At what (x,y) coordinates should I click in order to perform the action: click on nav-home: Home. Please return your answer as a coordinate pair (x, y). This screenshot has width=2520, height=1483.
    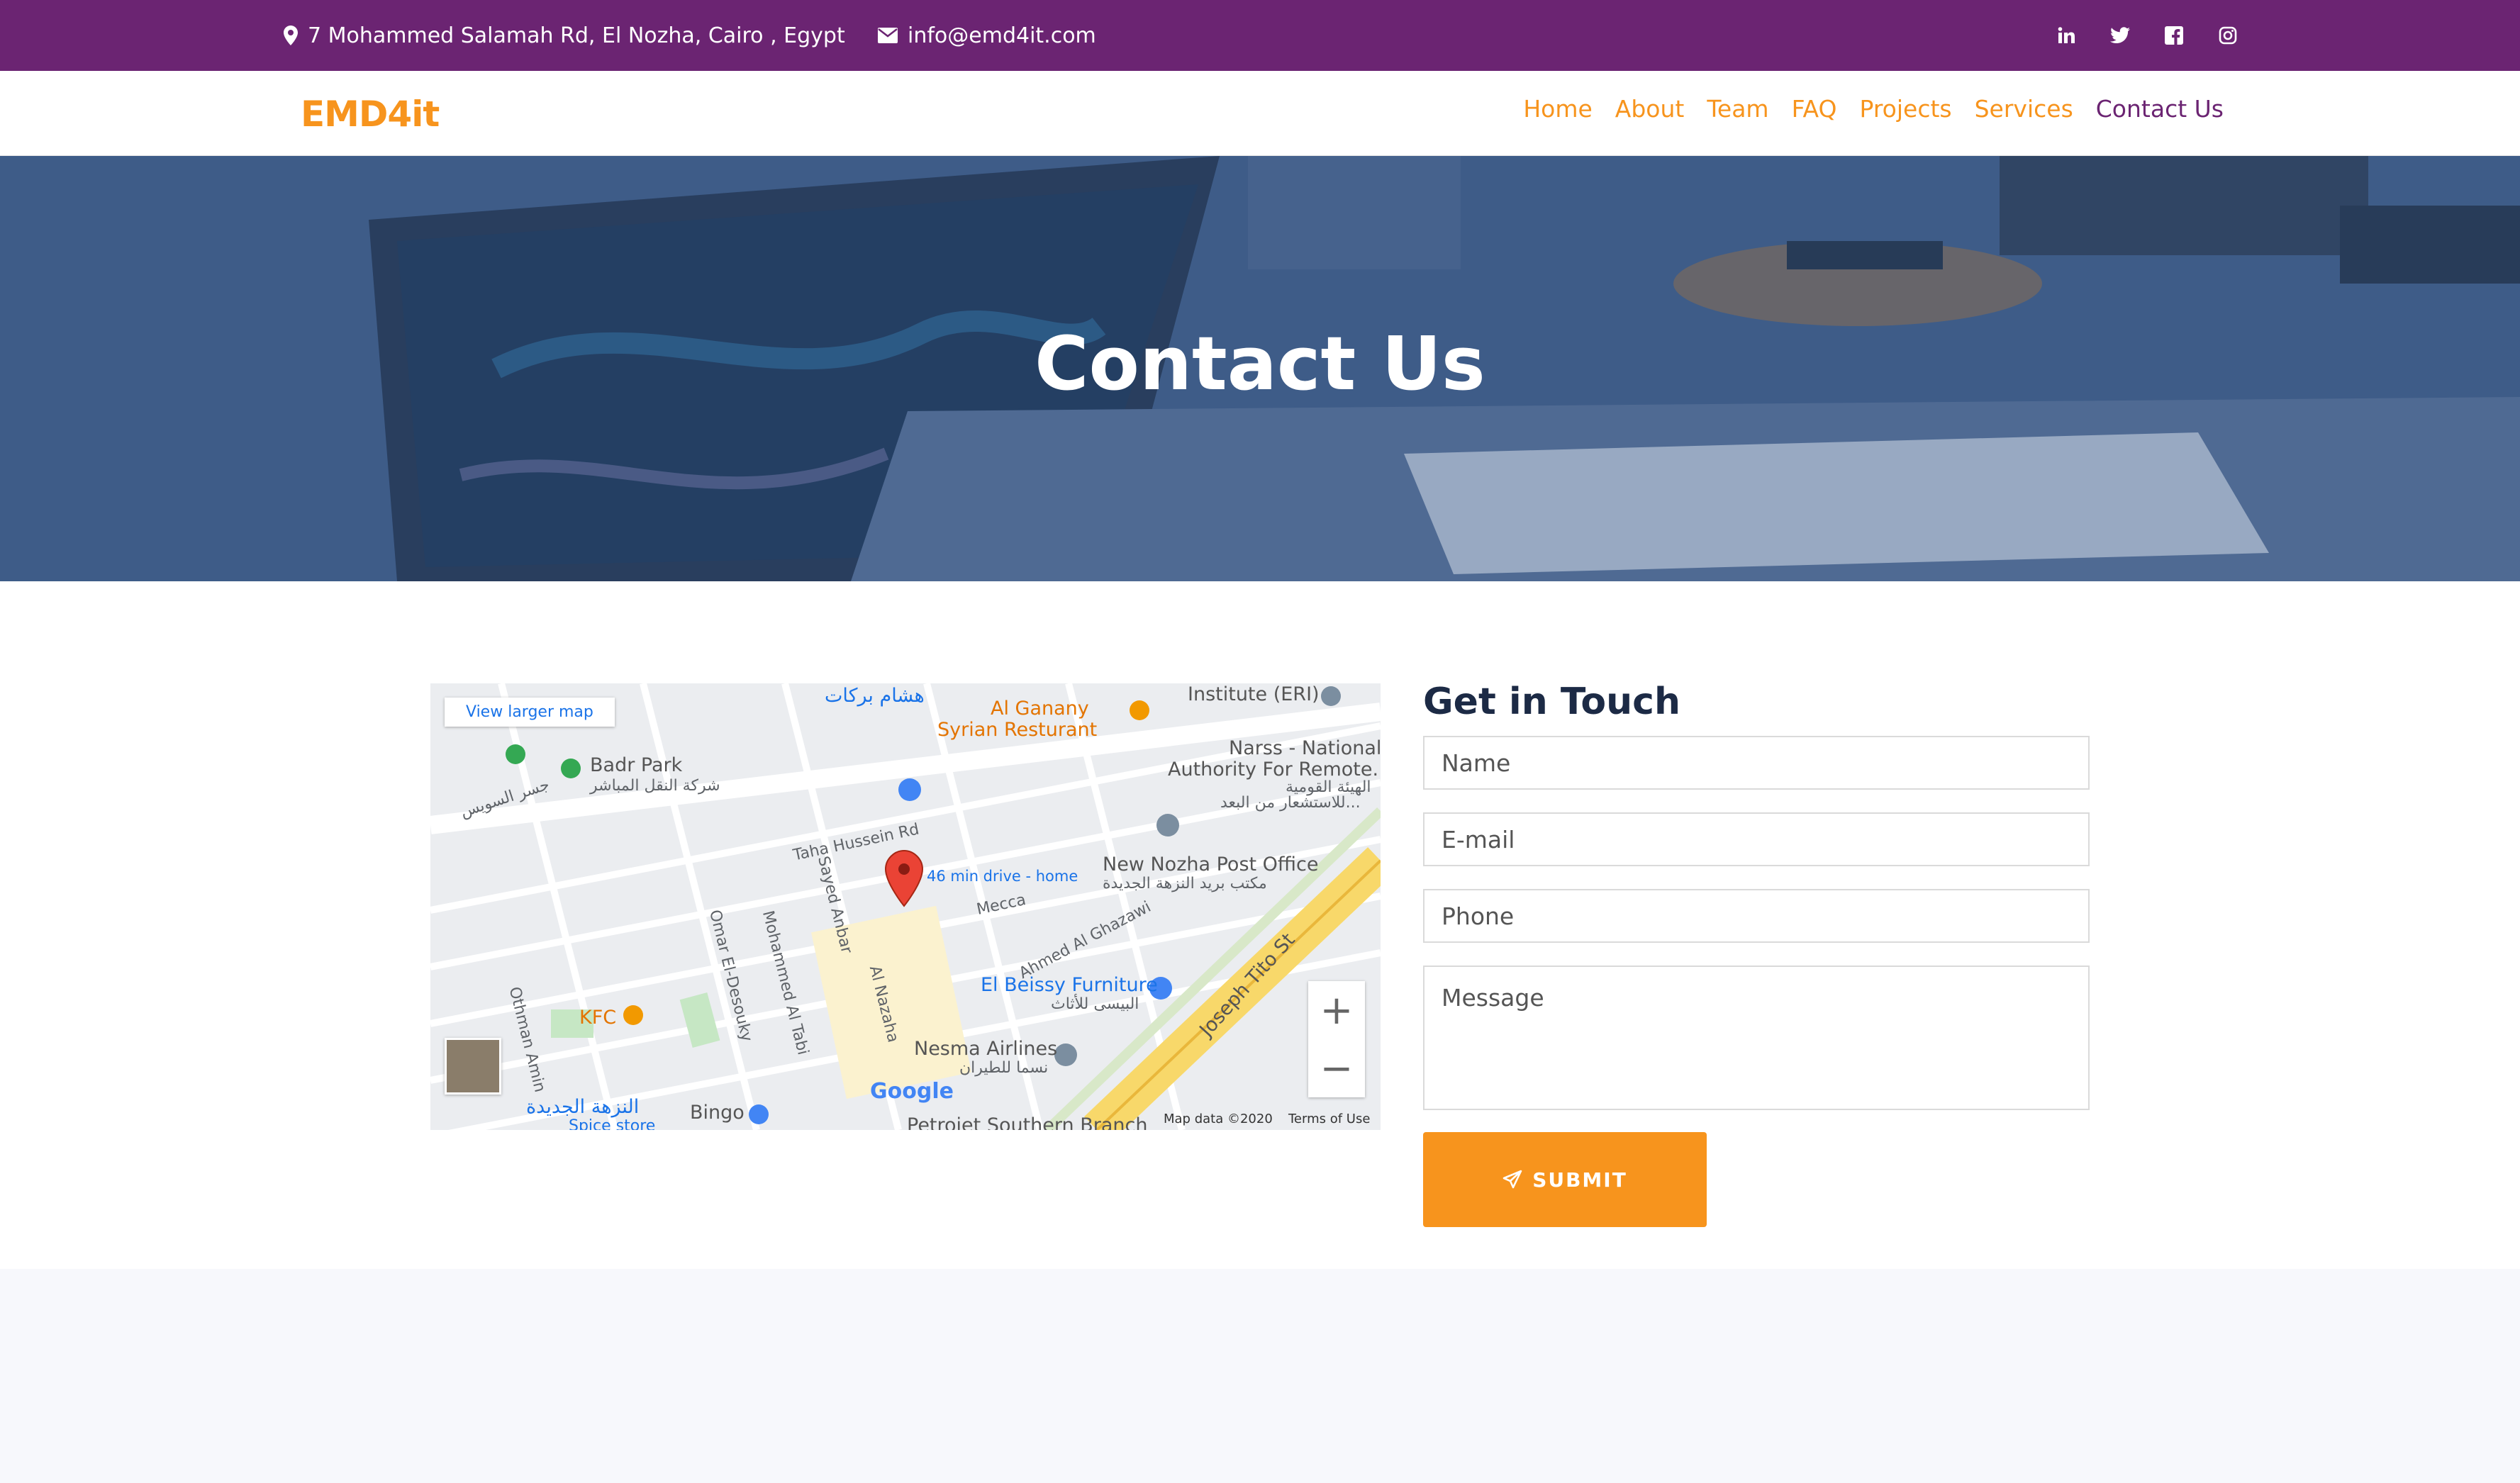
    Looking at the image, I should click on (1558, 109).